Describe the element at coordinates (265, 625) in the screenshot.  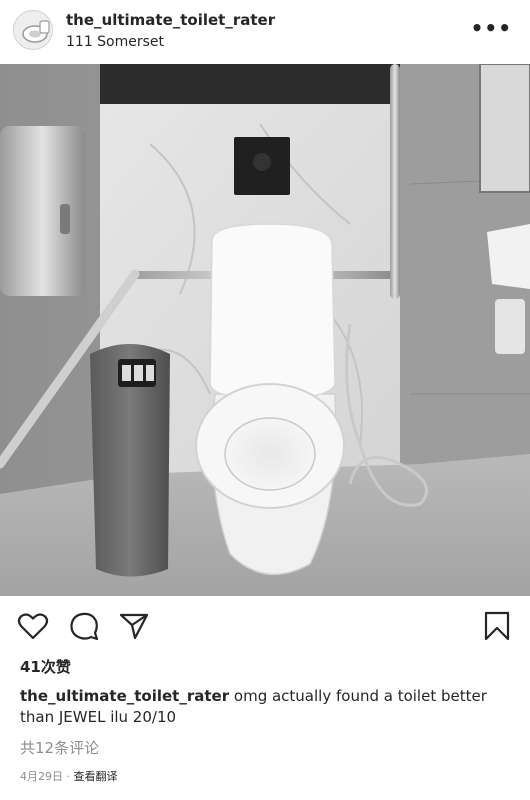
I see `post-actions` at that location.